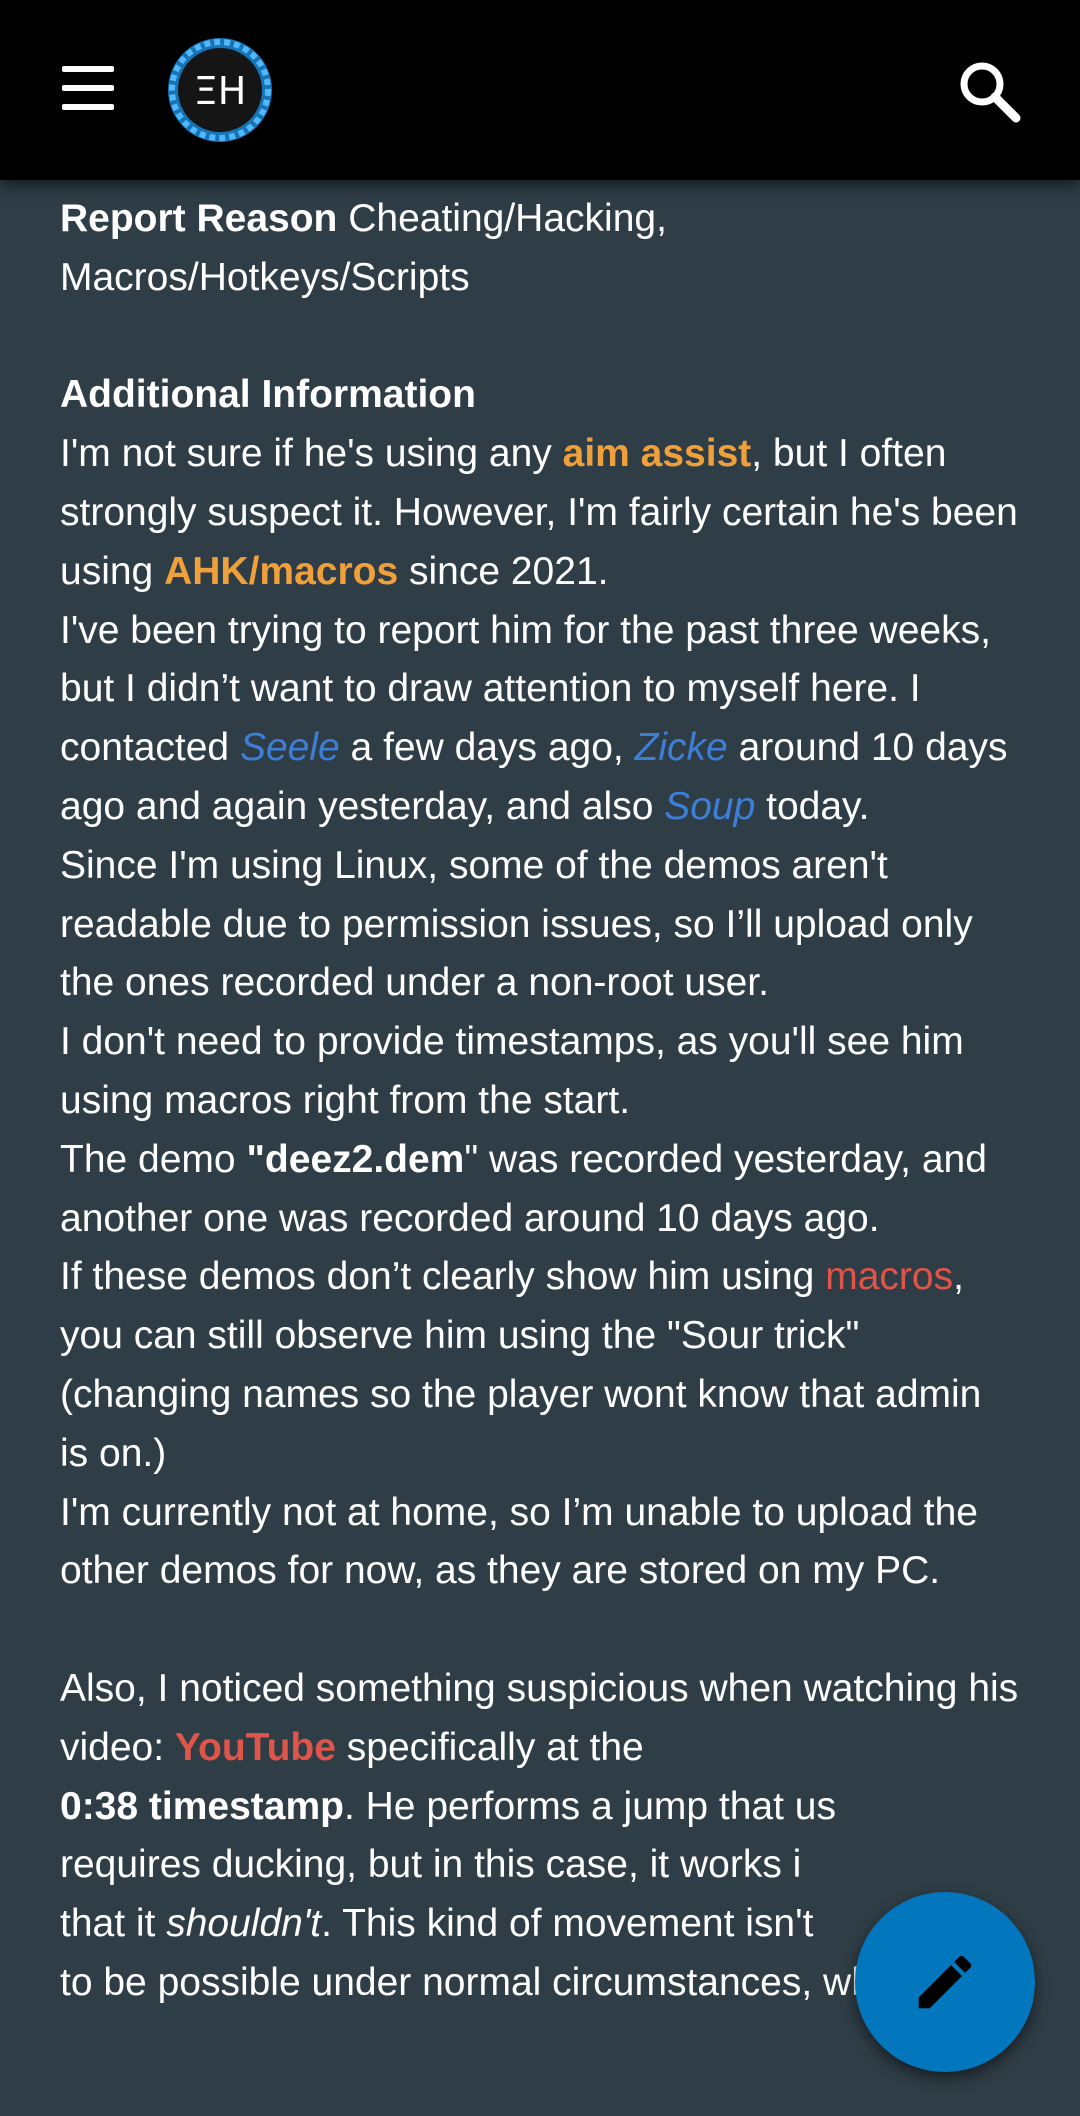 This screenshot has width=1080, height=2116. Describe the element at coordinates (657, 453) in the screenshot. I see `aim-assist-link: aim assist` at that location.